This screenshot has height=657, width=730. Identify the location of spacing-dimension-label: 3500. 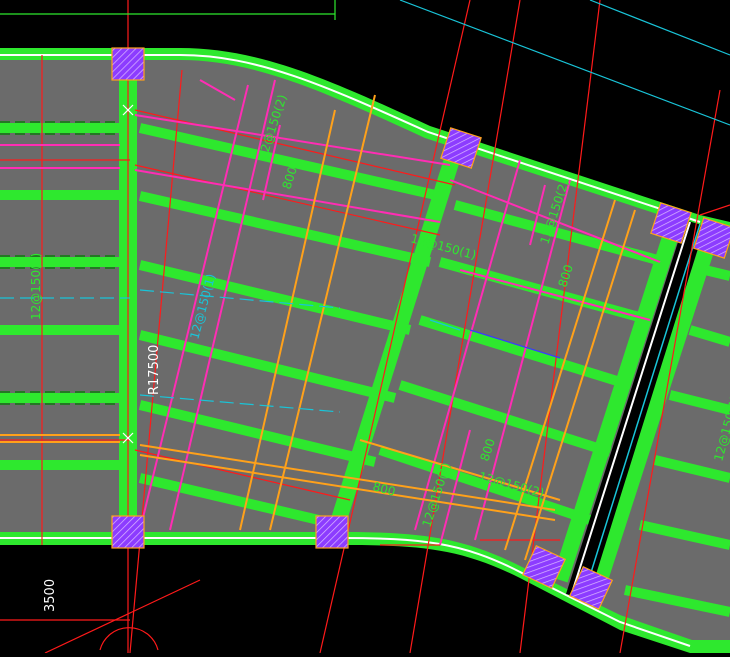
(50, 595).